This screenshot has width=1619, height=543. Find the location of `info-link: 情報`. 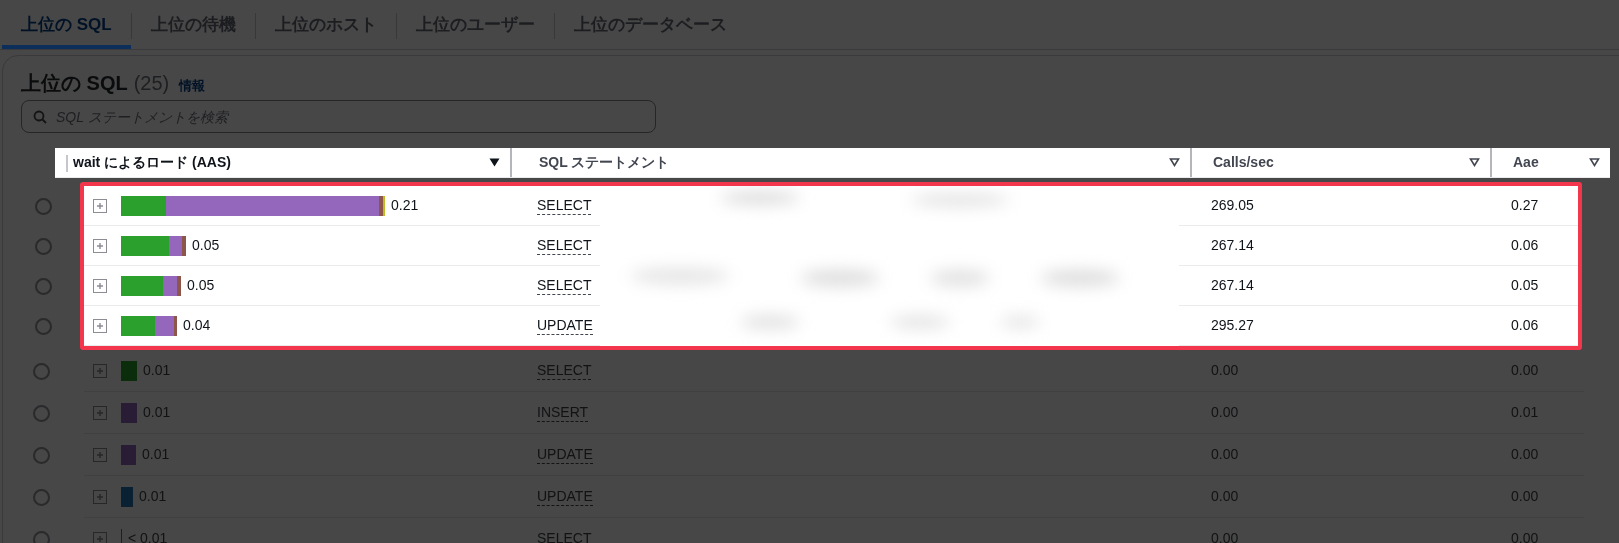

info-link: 情報 is located at coordinates (192, 86).